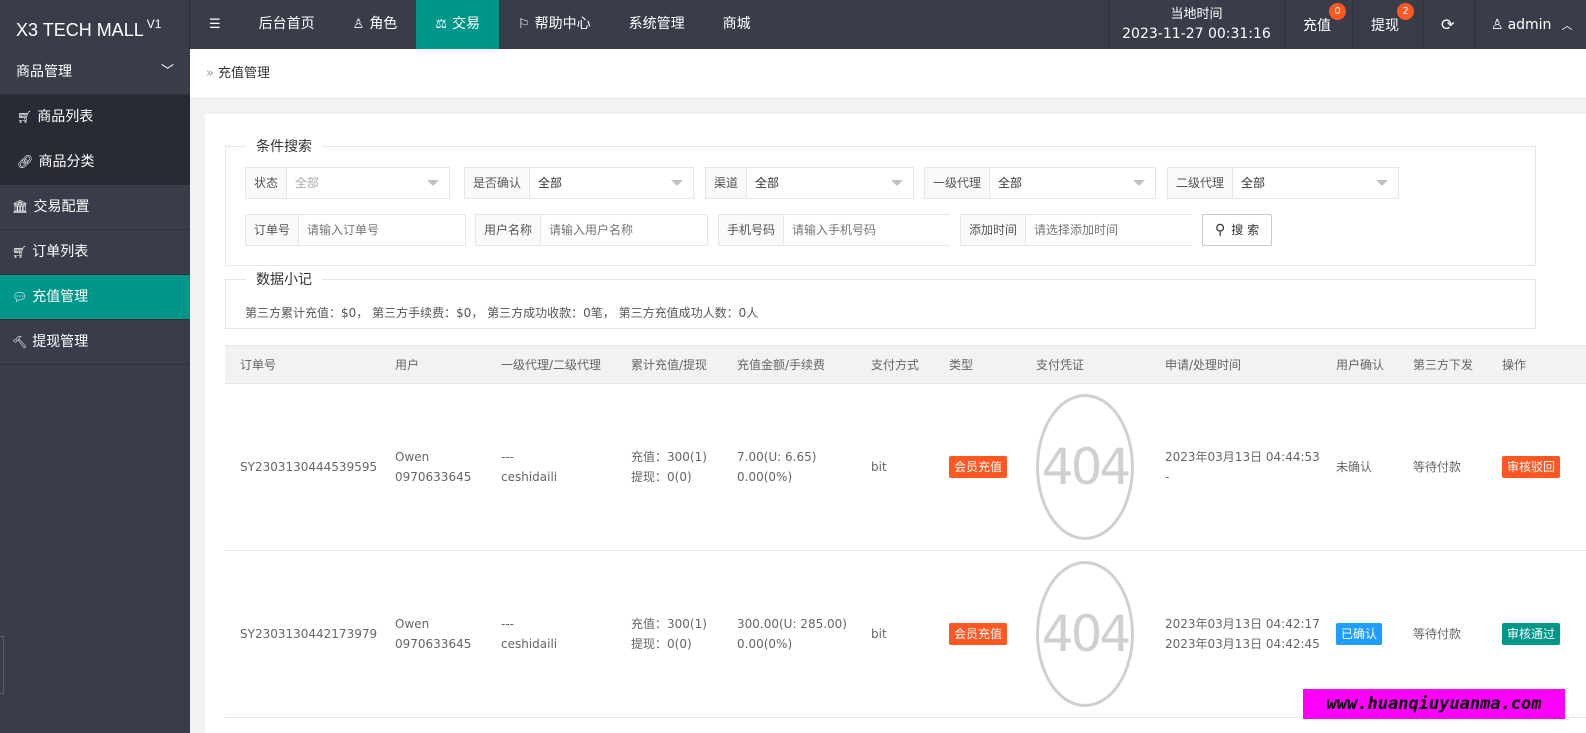 The image size is (1586, 733). Describe the element at coordinates (44, 72) in the screenshot. I see `sidebar-group-label: 商品管理` at that location.